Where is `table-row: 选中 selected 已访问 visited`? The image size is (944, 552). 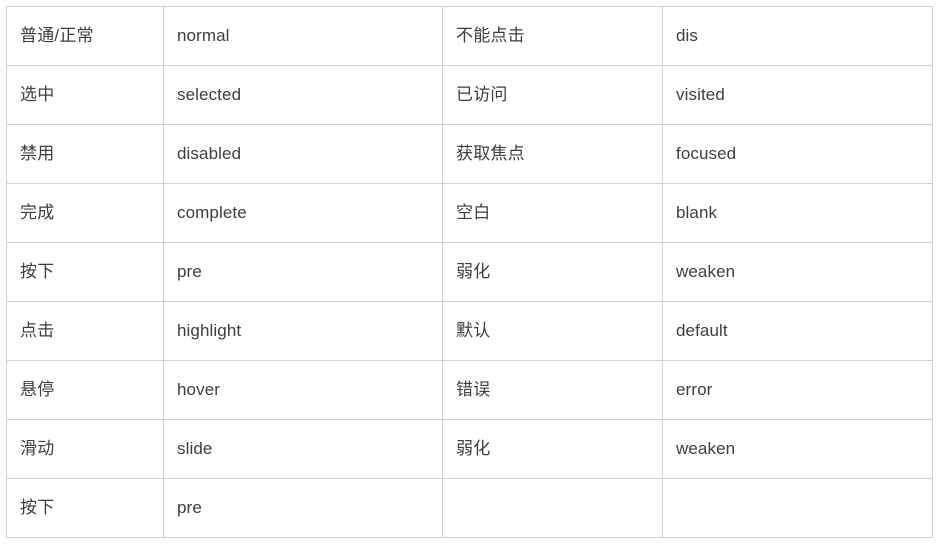 table-row: 选中 selected 已访问 visited is located at coordinates (469, 95).